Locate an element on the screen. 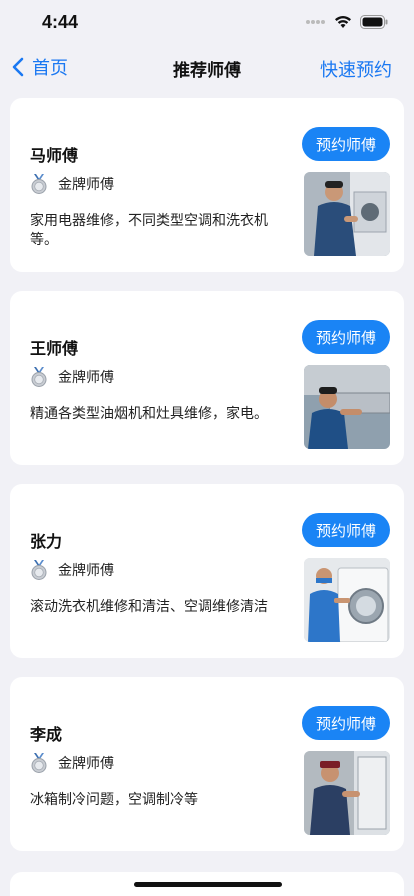  master-description: 家用电器维修，不同类型空调和洗衣机等。 is located at coordinates (149, 230).